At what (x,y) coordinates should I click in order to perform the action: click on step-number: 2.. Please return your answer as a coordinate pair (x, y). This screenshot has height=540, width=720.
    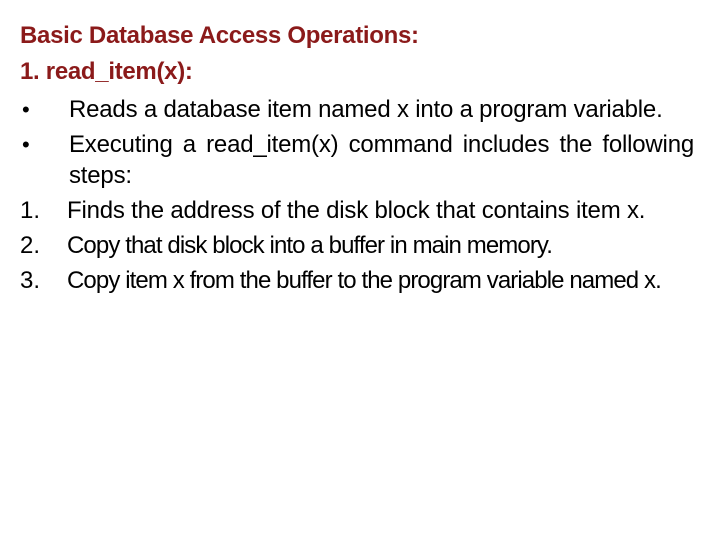
    Looking at the image, I should click on (30, 245).